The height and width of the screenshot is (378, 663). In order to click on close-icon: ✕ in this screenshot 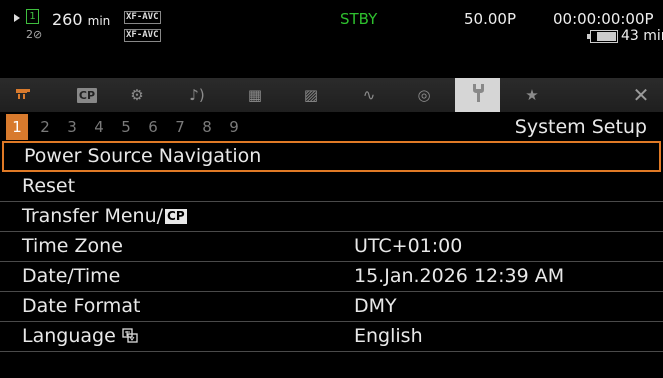, I will do `click(641, 95)`.